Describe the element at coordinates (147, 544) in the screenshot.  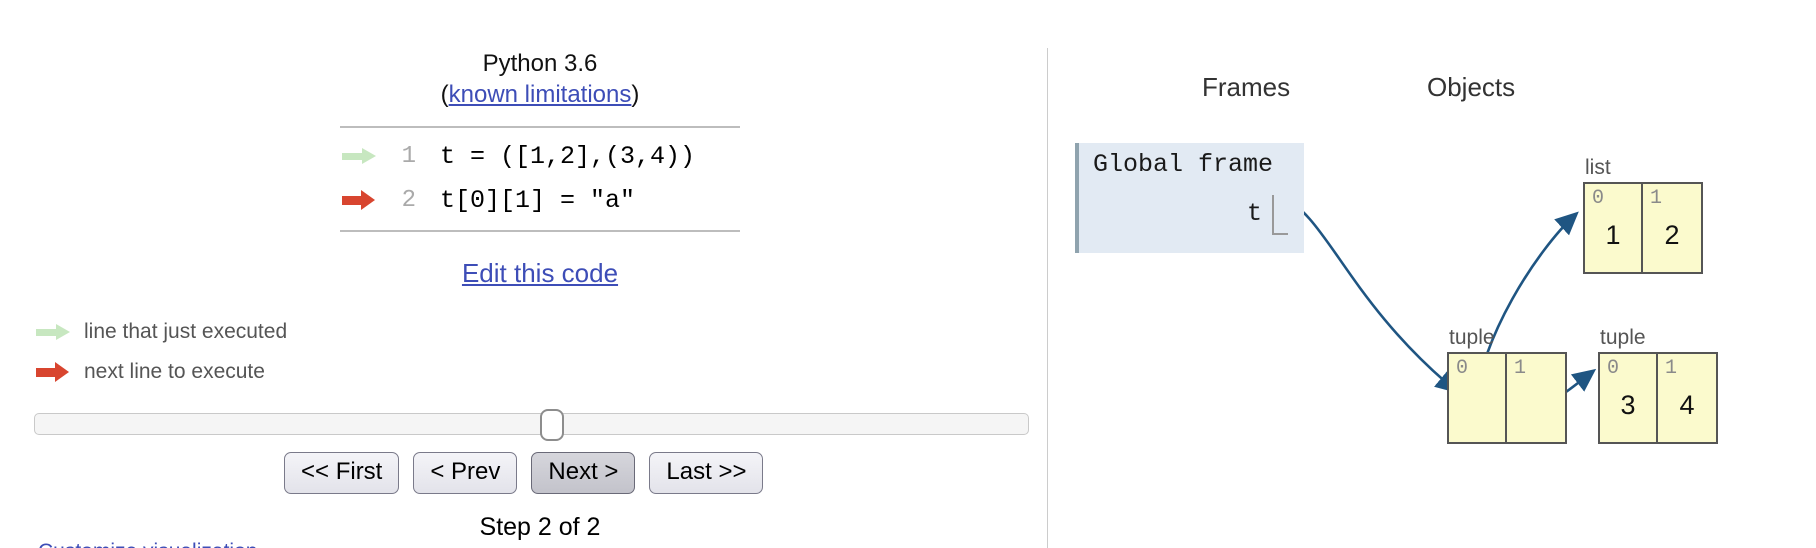
I see `customize-visualization-link: Customize visualization` at that location.